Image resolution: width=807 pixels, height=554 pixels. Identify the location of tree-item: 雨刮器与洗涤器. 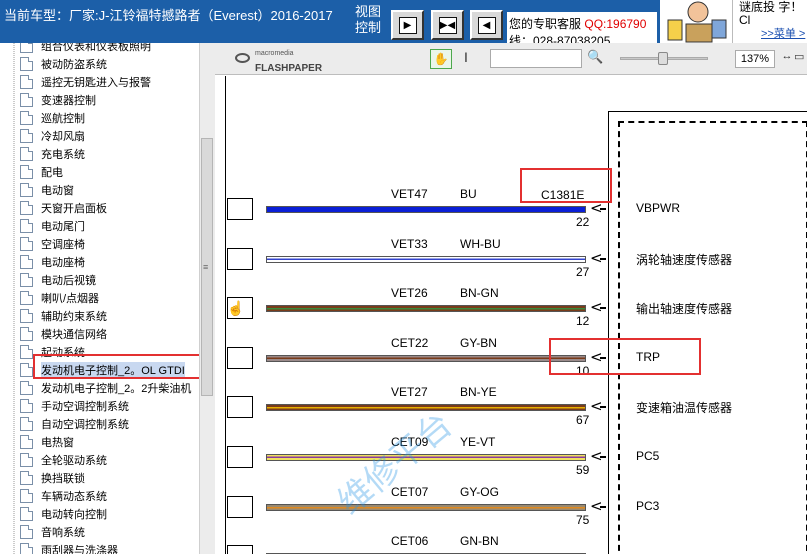
(69, 547).